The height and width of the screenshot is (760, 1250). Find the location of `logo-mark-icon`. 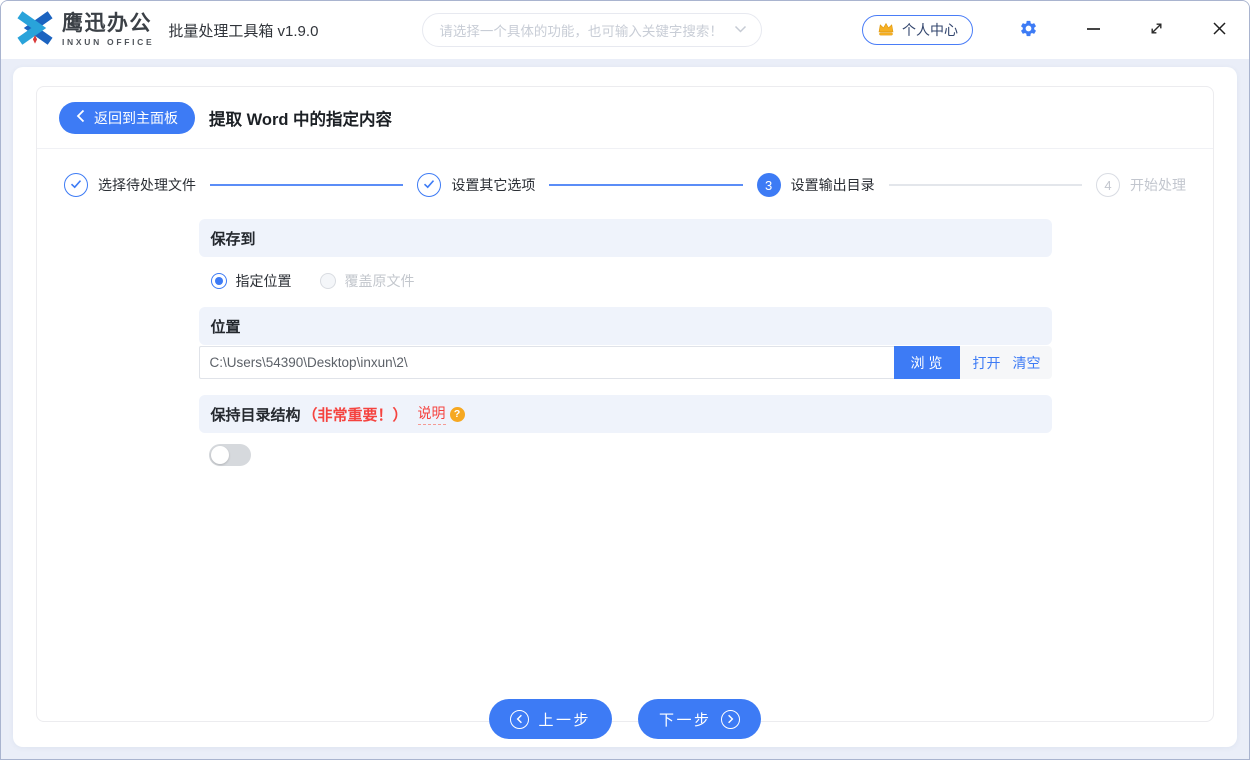

logo-mark-icon is located at coordinates (35, 30).